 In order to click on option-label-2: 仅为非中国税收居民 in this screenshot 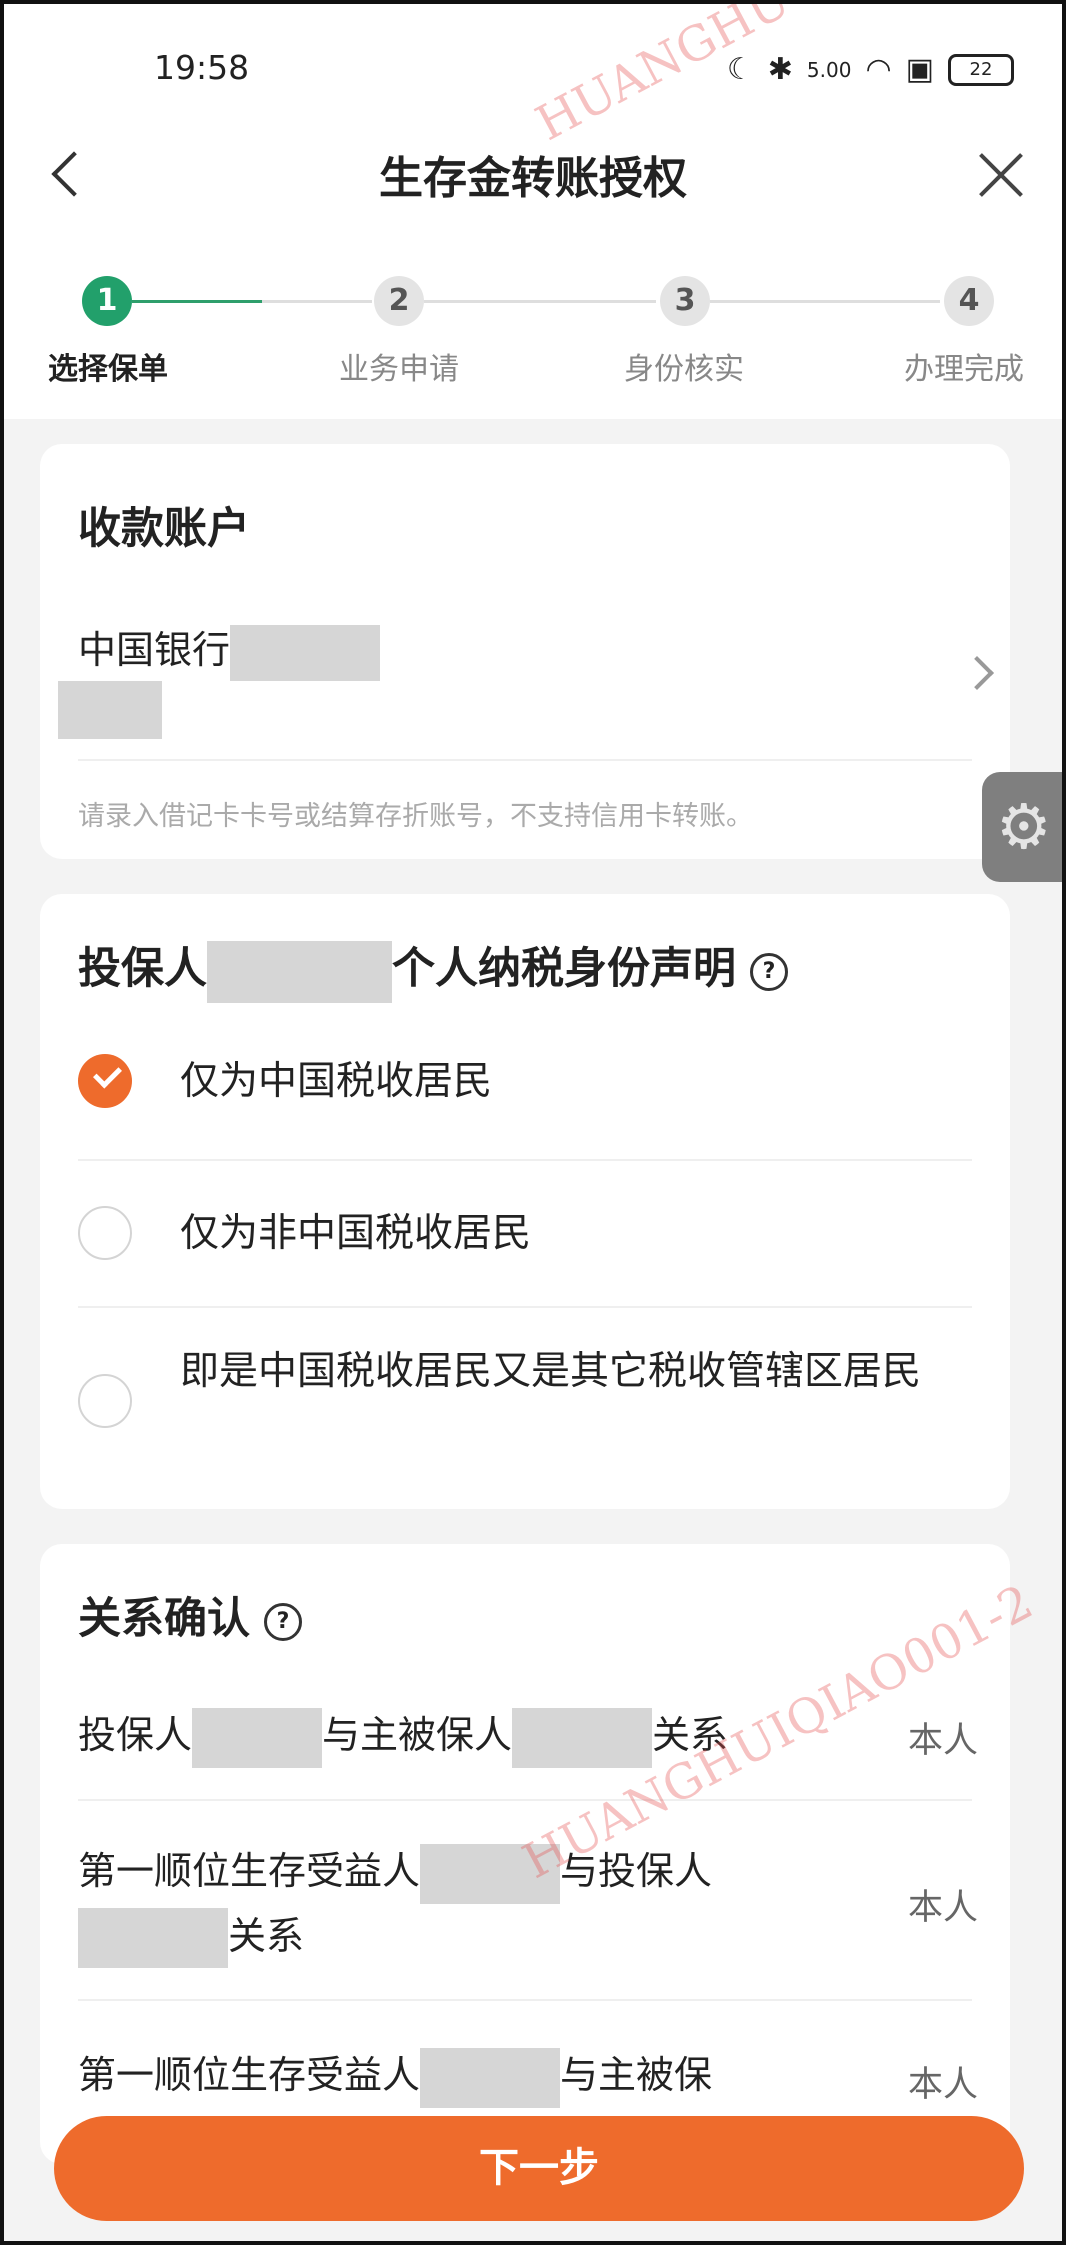, I will do `click(355, 1234)`.